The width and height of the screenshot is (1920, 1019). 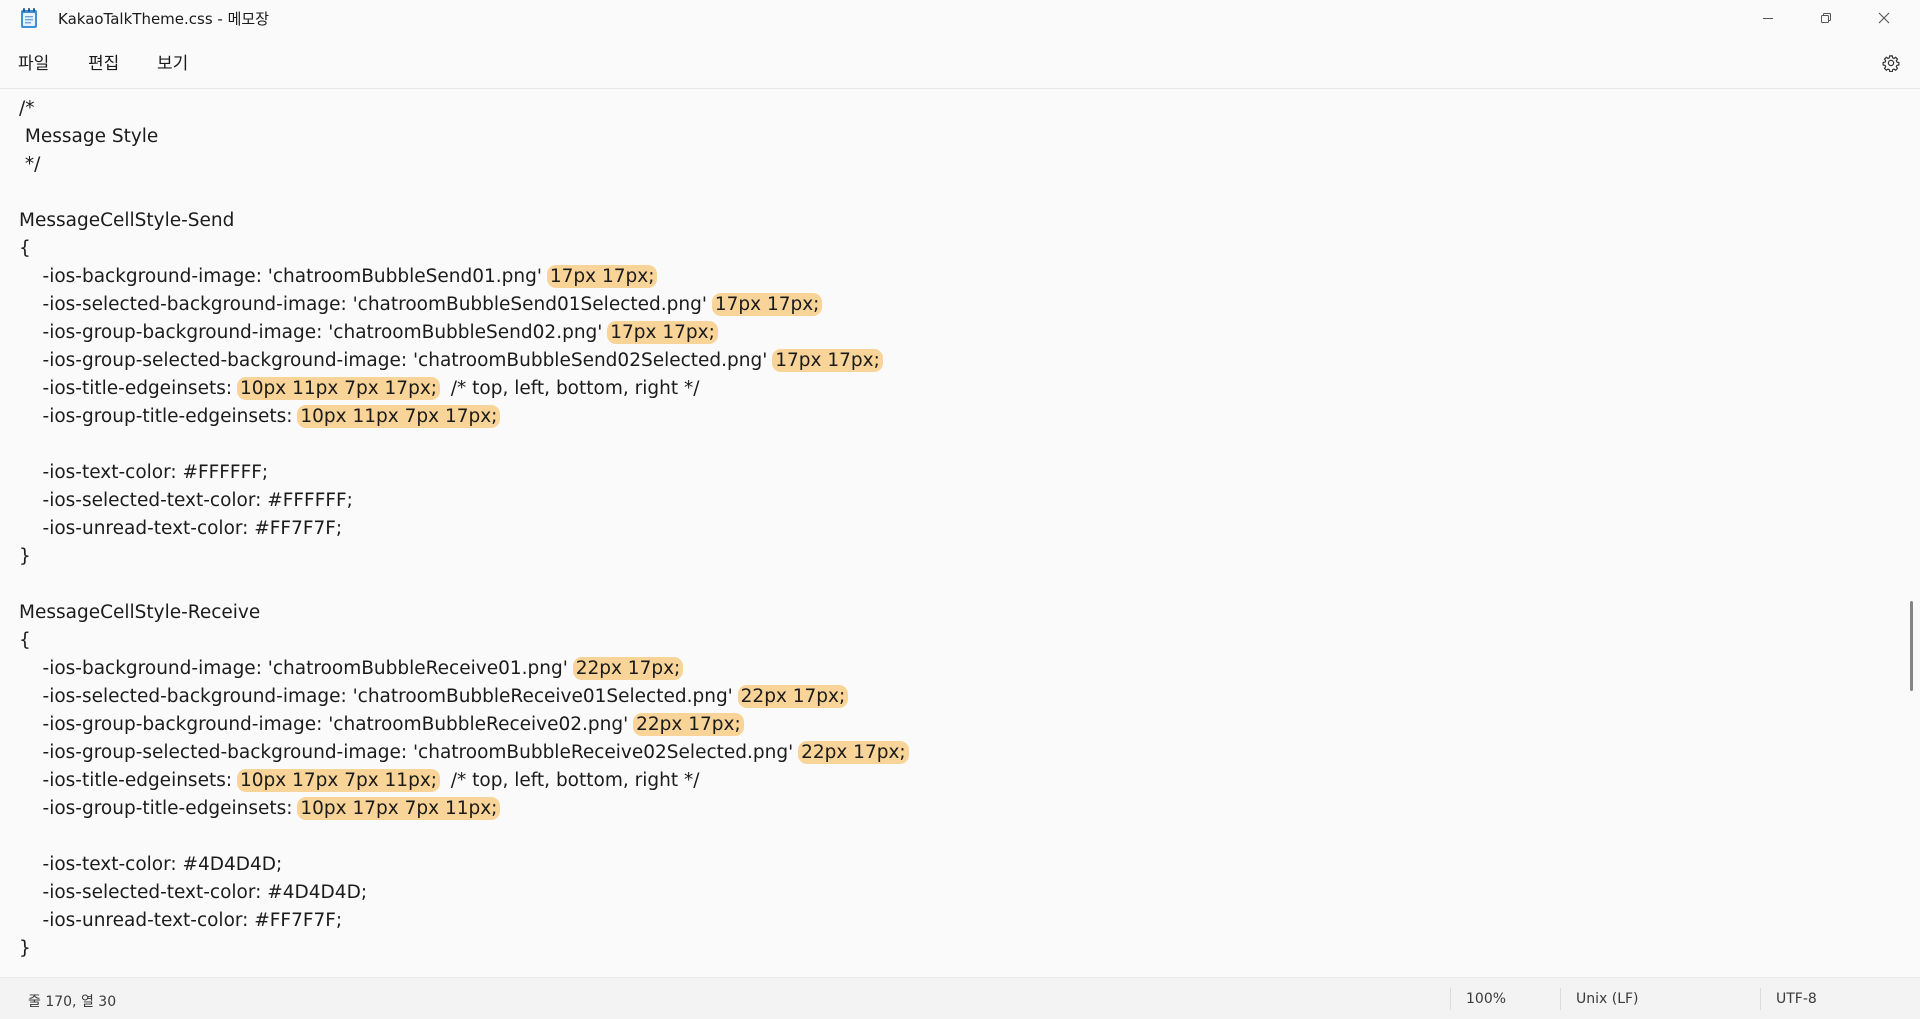 I want to click on line-text: -ios-selected-text-color: #FFFFFF;, so click(x=186, y=500).